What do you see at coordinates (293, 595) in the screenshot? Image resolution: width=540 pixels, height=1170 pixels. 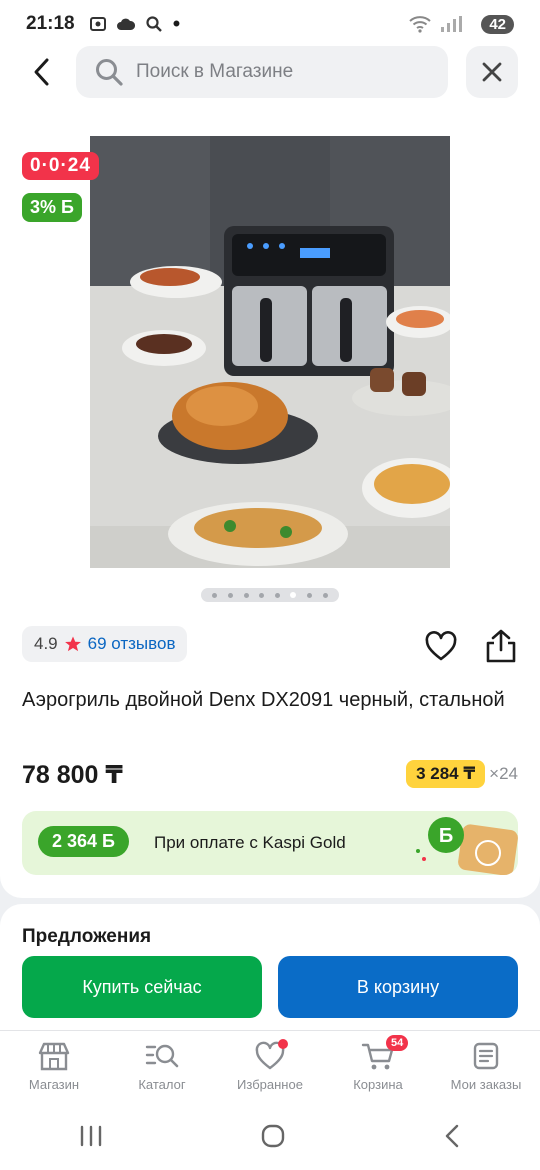 I see `gallery-dot-active` at bounding box center [293, 595].